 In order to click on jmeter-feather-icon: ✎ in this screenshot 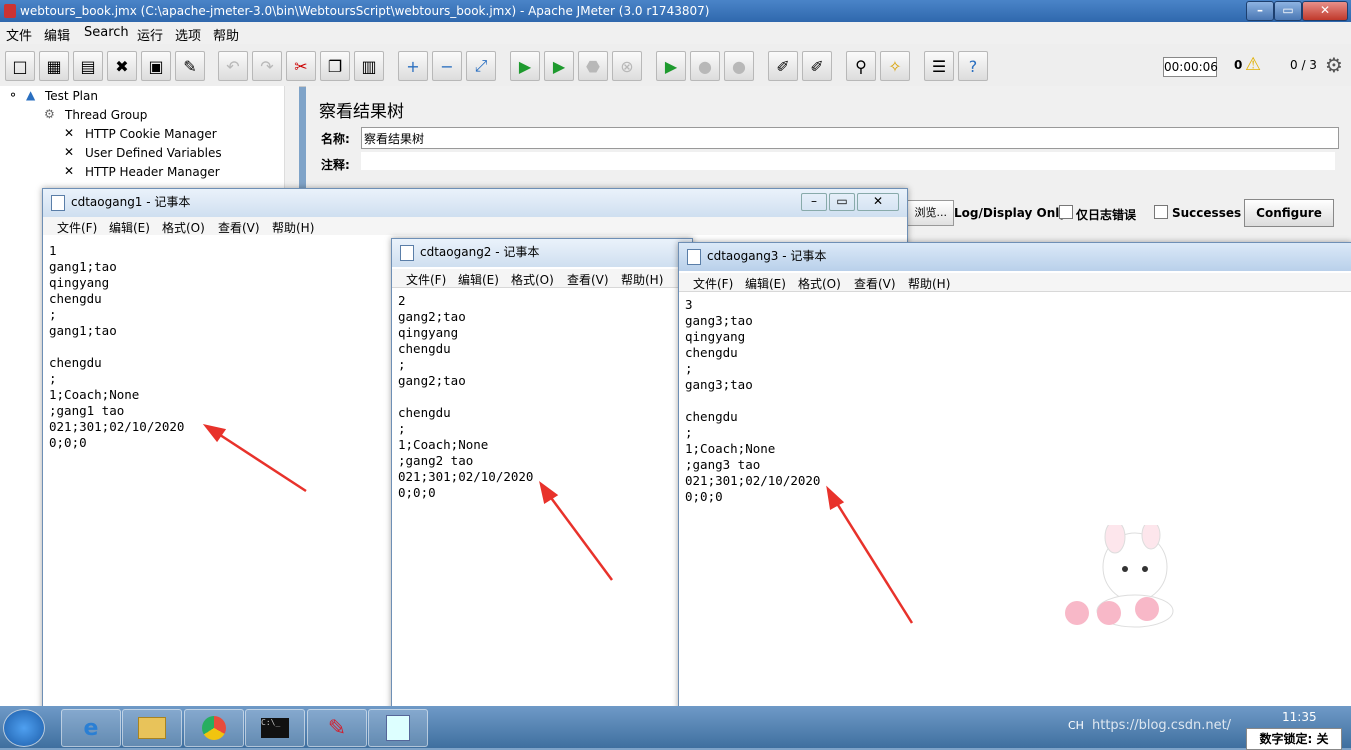, I will do `click(337, 728)`.